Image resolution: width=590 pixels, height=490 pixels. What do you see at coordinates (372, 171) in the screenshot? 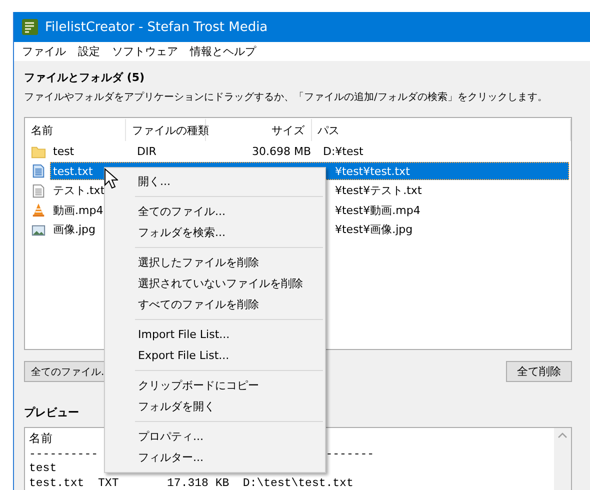
I see `file-path: ¥test¥test.txt` at bounding box center [372, 171].